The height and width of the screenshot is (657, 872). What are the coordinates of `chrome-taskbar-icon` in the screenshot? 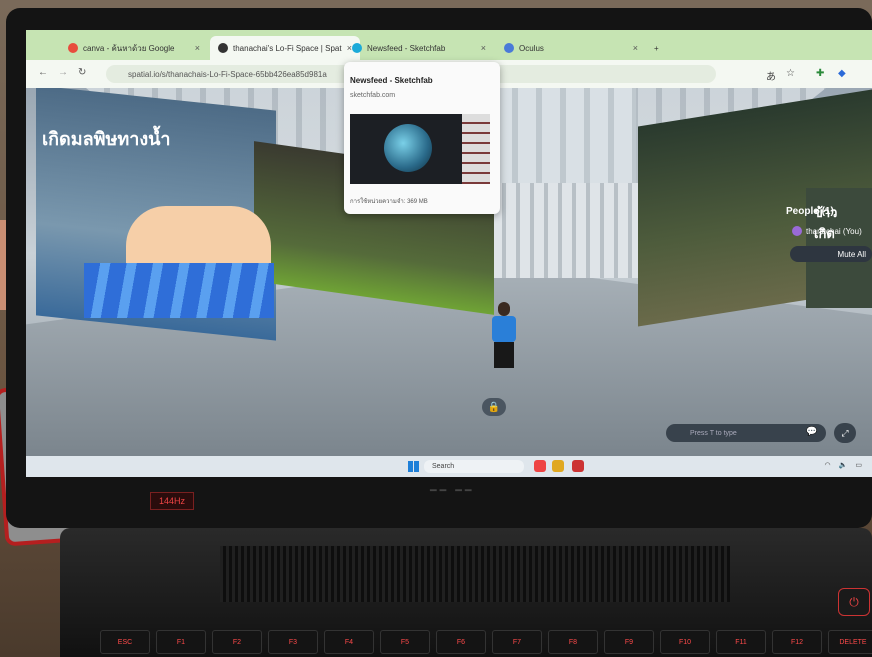 It's located at (540, 466).